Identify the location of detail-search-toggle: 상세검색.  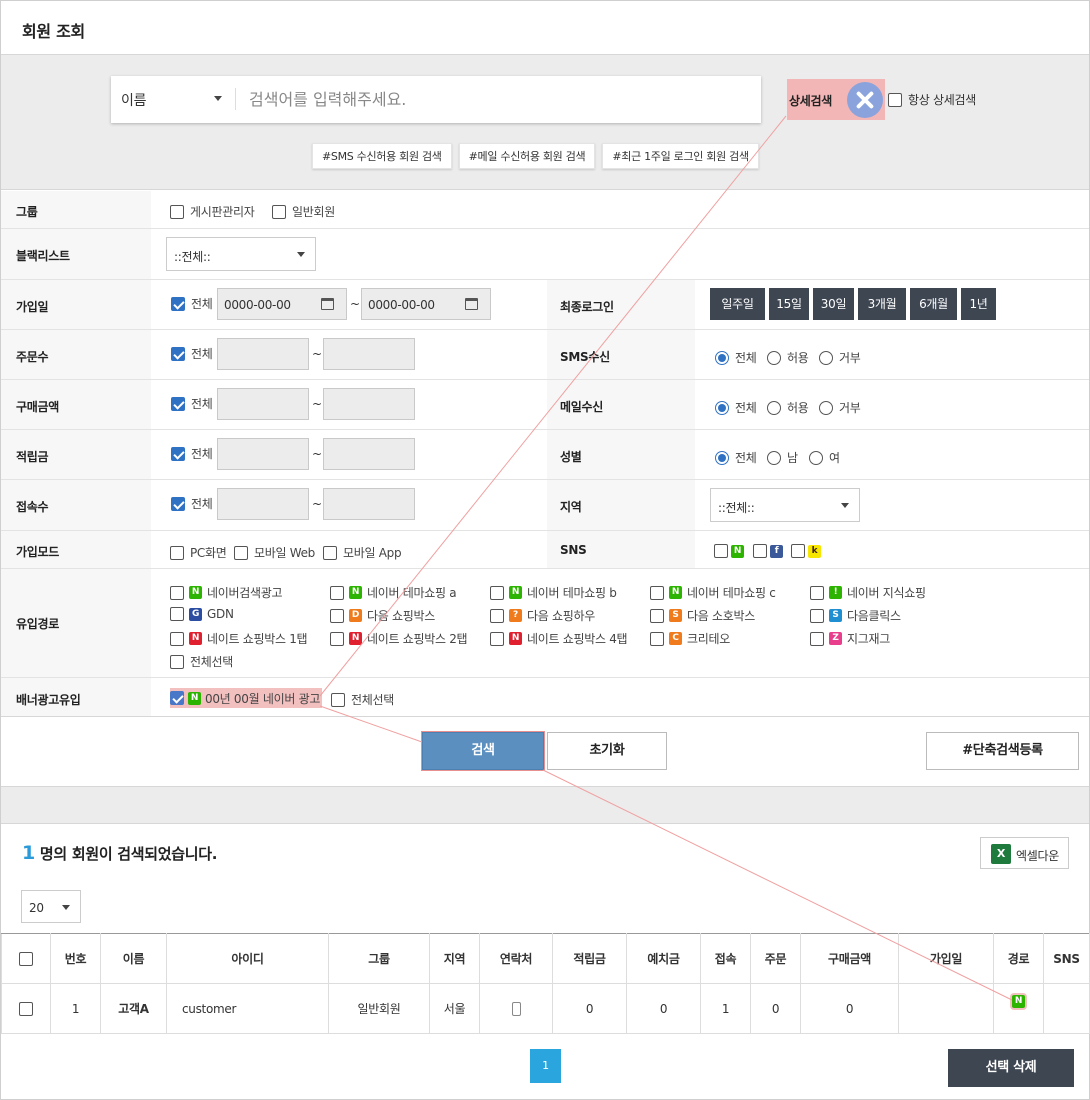
(836, 99).